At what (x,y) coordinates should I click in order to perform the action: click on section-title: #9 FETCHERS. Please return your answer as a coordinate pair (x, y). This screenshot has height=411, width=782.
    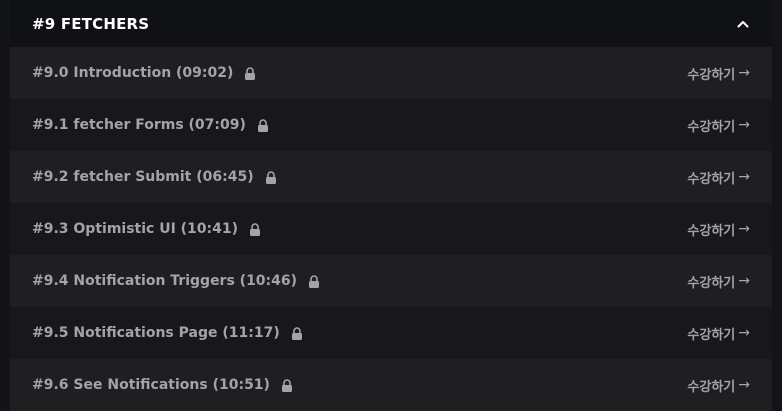
    Looking at the image, I should click on (91, 23).